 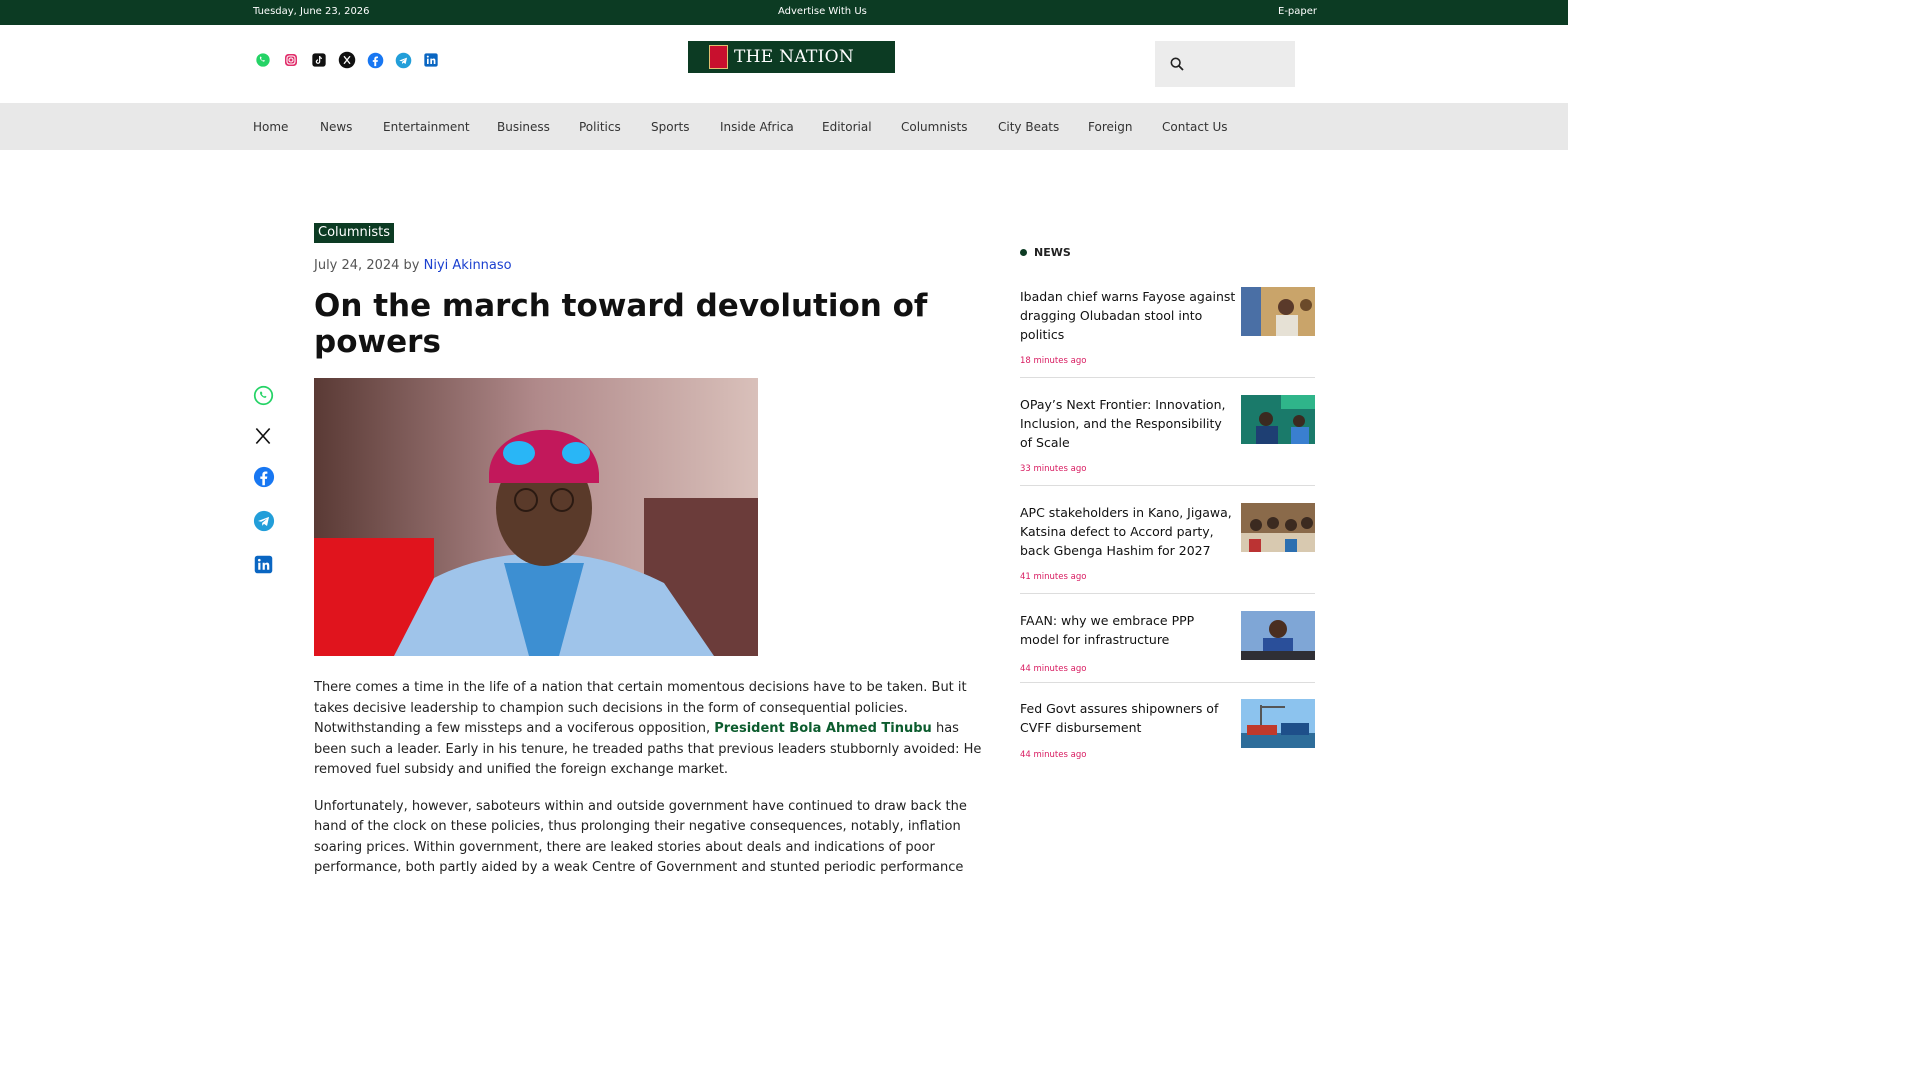 What do you see at coordinates (354, 233) in the screenshot?
I see `category-badge: Columnists` at bounding box center [354, 233].